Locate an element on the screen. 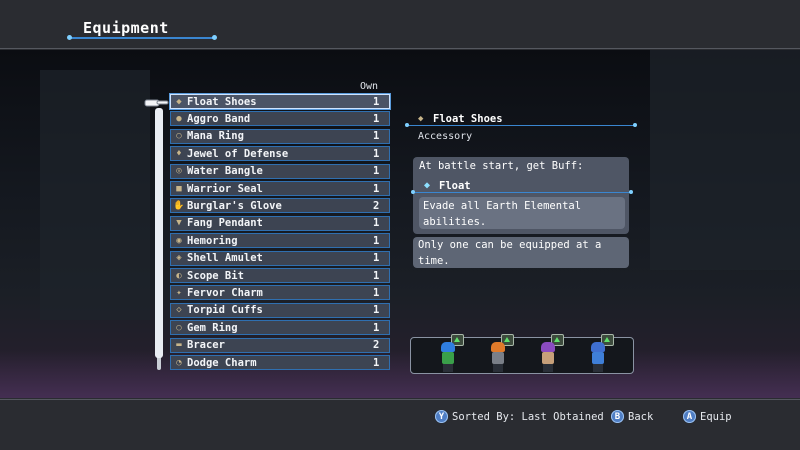  list-item: ▬ Bracer 2 is located at coordinates (280, 345).